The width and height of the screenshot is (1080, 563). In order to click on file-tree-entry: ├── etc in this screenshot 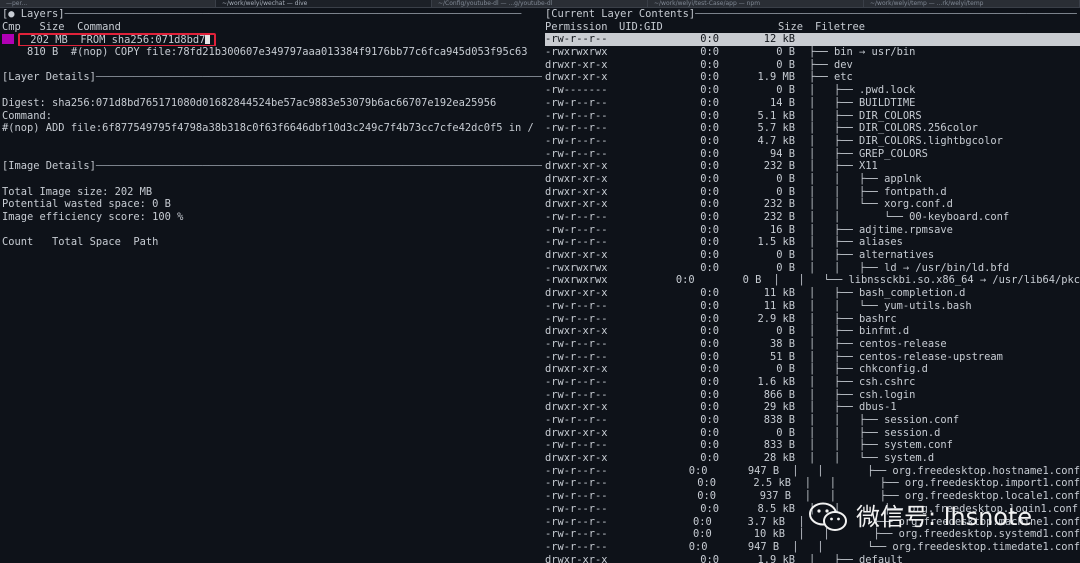, I will do `click(831, 77)`.